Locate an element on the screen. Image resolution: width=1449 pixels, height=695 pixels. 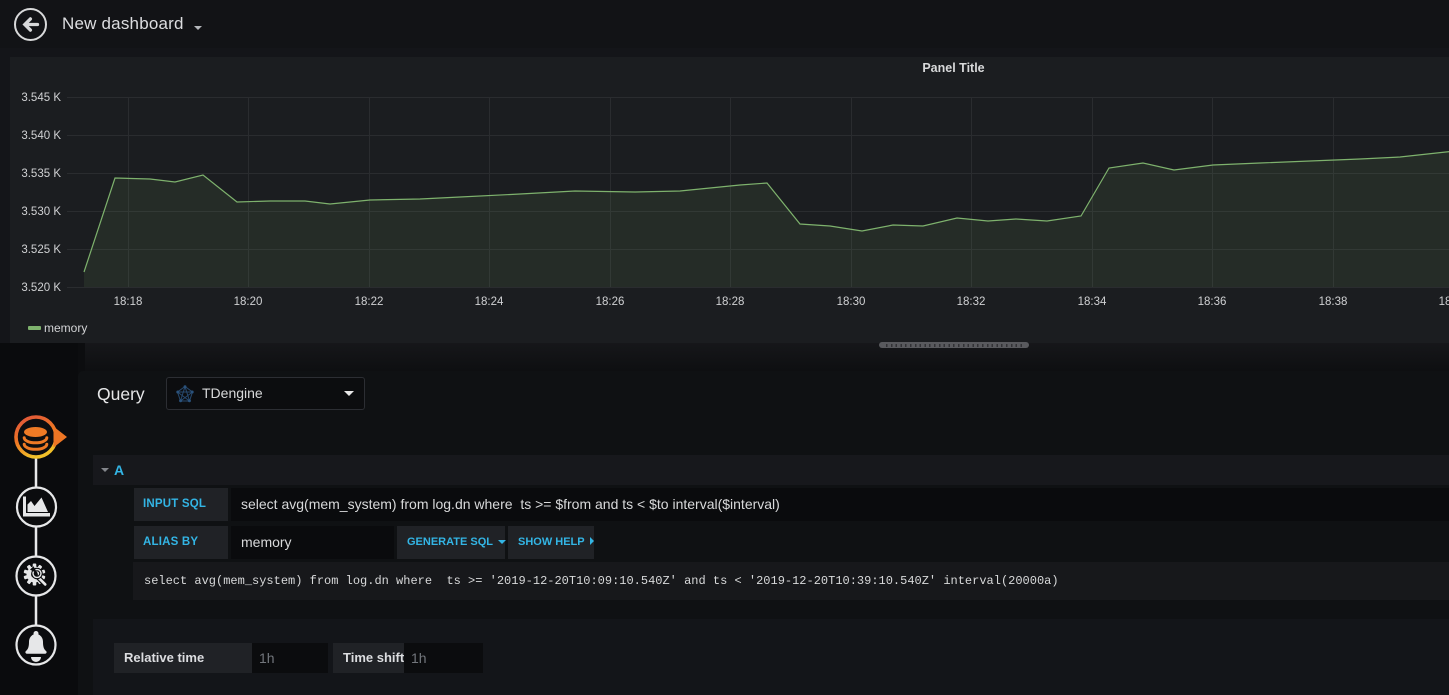
svg-text: 18:34 is located at coordinates (1092, 302).